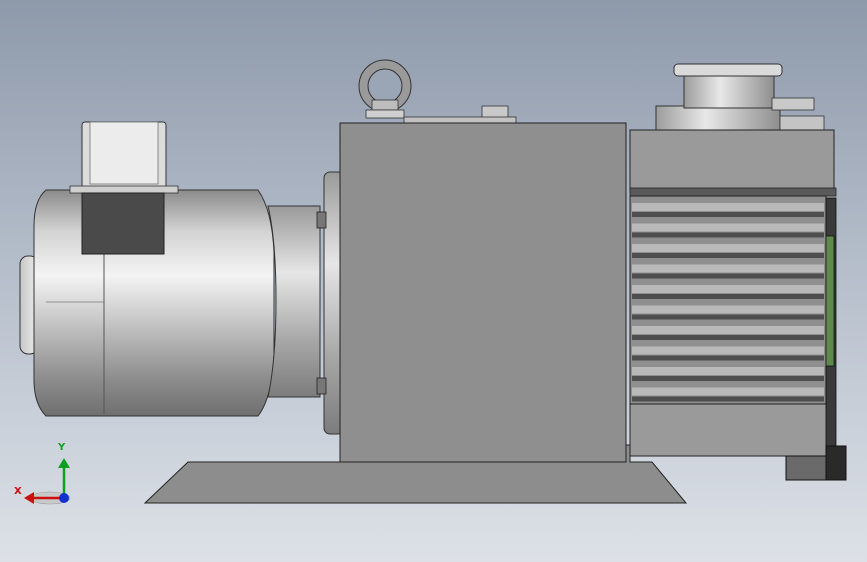  I want to click on top-bolt-boss, so click(460, 114).